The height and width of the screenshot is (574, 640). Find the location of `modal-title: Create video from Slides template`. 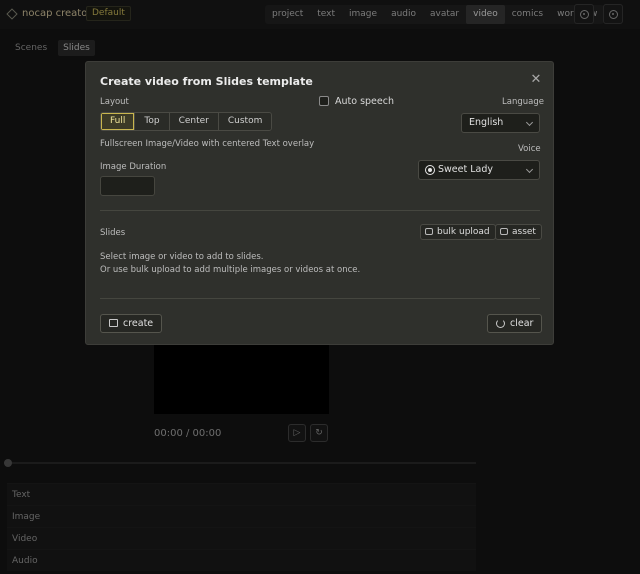

modal-title: Create video from Slides template is located at coordinates (206, 81).